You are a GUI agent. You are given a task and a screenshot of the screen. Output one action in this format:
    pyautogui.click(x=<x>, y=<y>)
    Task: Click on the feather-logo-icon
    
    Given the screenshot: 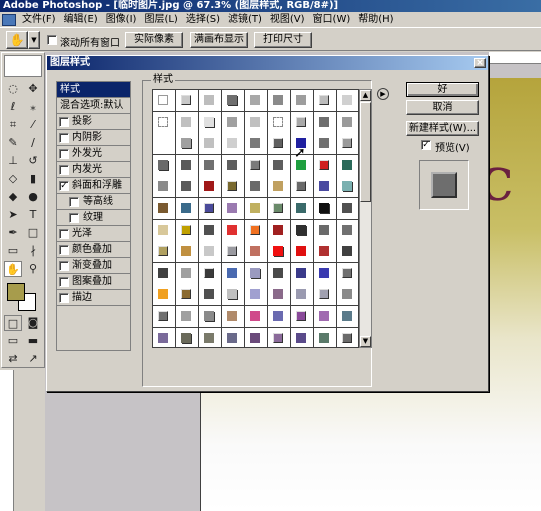 What is the action you would take?
    pyautogui.click(x=23, y=66)
    